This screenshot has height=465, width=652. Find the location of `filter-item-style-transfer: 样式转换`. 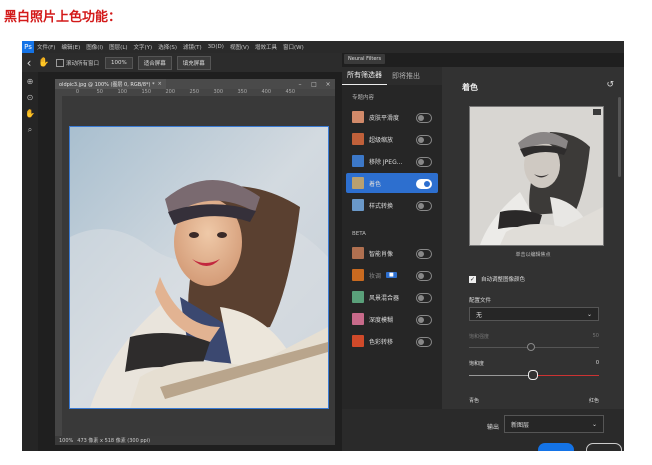

filter-item-style-transfer: 样式转换 is located at coordinates (392, 205).